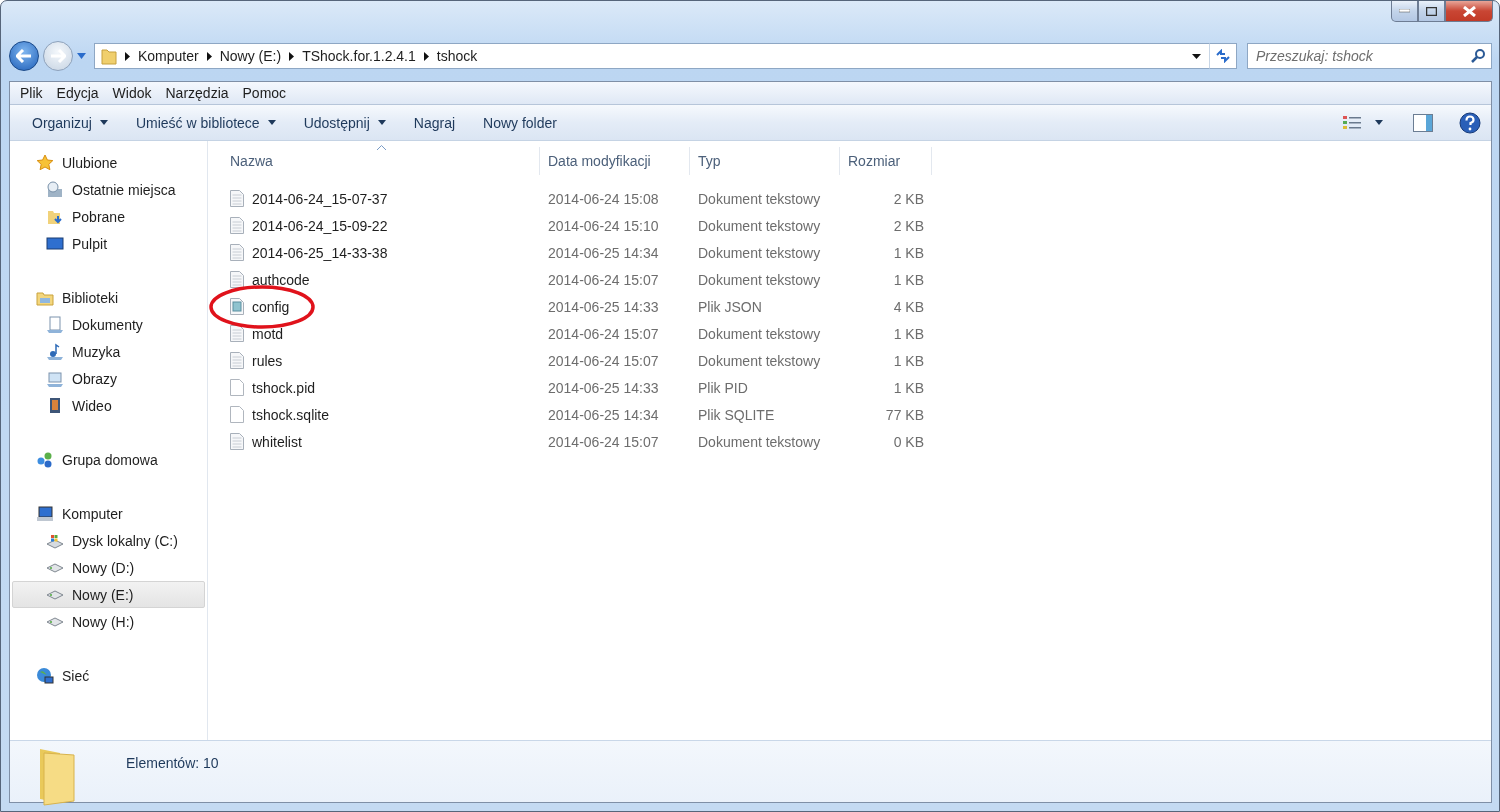 The image size is (1500, 812). What do you see at coordinates (652, 56) in the screenshot?
I see `address-bar: Komputer Nowy (E:) TShock.for.1.2.4.1 tshock` at bounding box center [652, 56].